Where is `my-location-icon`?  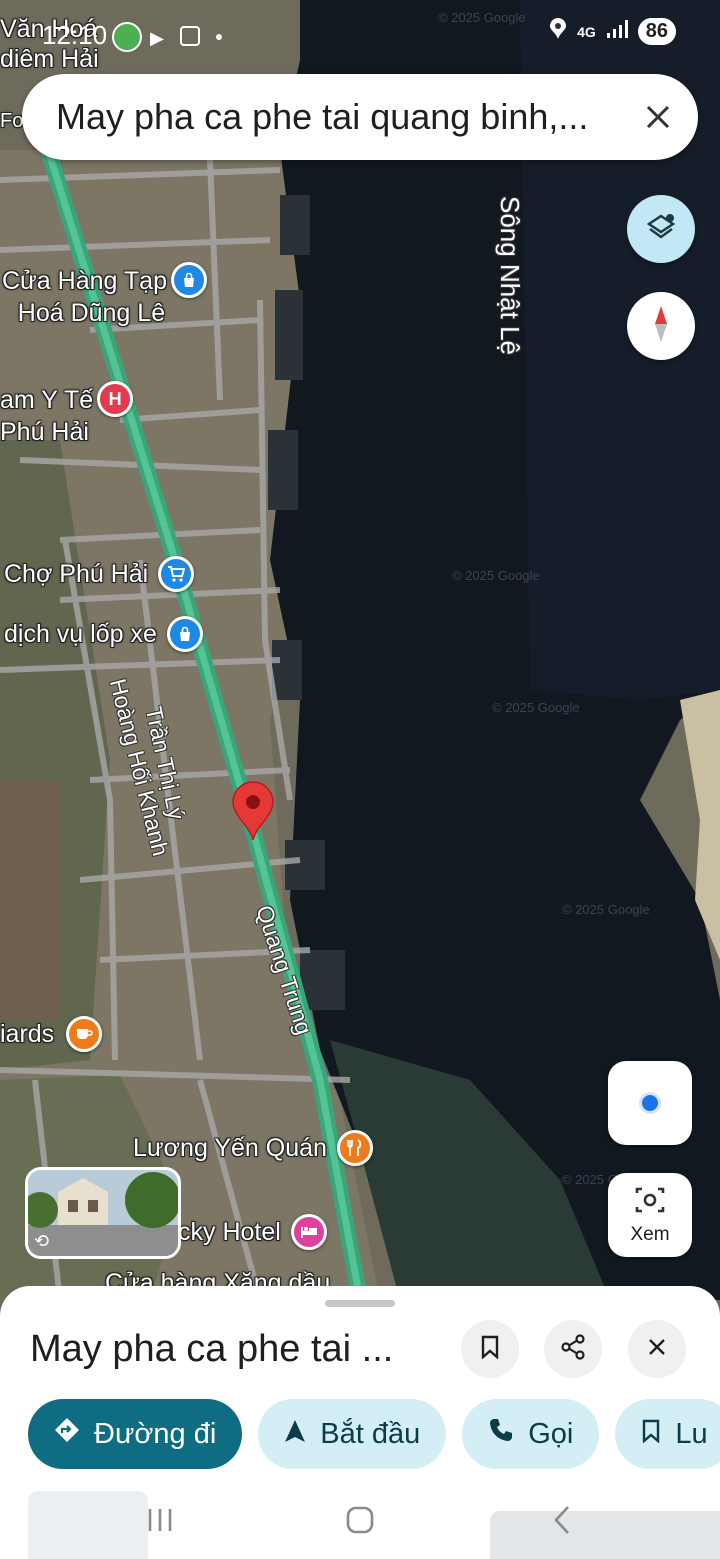 my-location-icon is located at coordinates (650, 1103).